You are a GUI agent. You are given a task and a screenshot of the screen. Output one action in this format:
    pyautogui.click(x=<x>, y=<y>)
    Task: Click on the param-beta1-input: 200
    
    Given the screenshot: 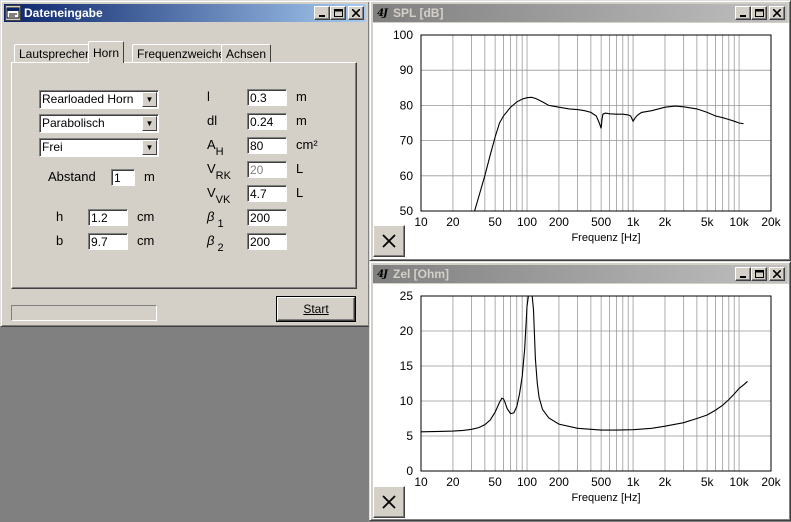 What is the action you would take?
    pyautogui.click(x=267, y=217)
    